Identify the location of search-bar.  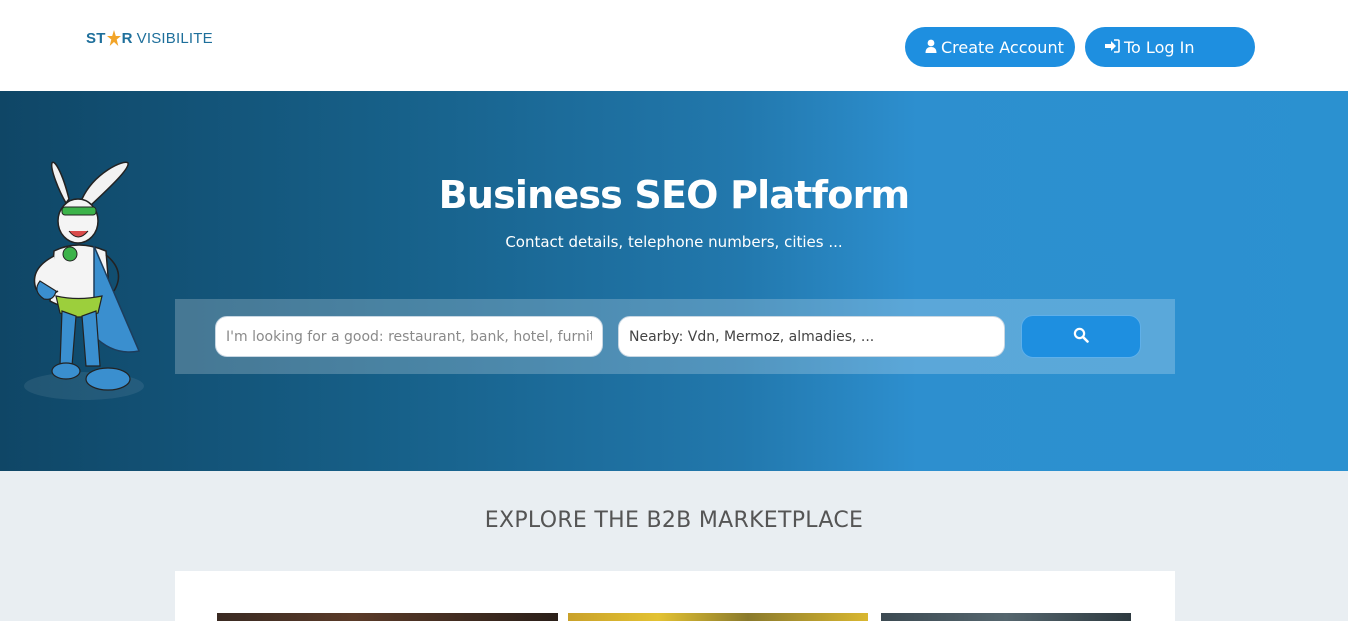
(675, 336).